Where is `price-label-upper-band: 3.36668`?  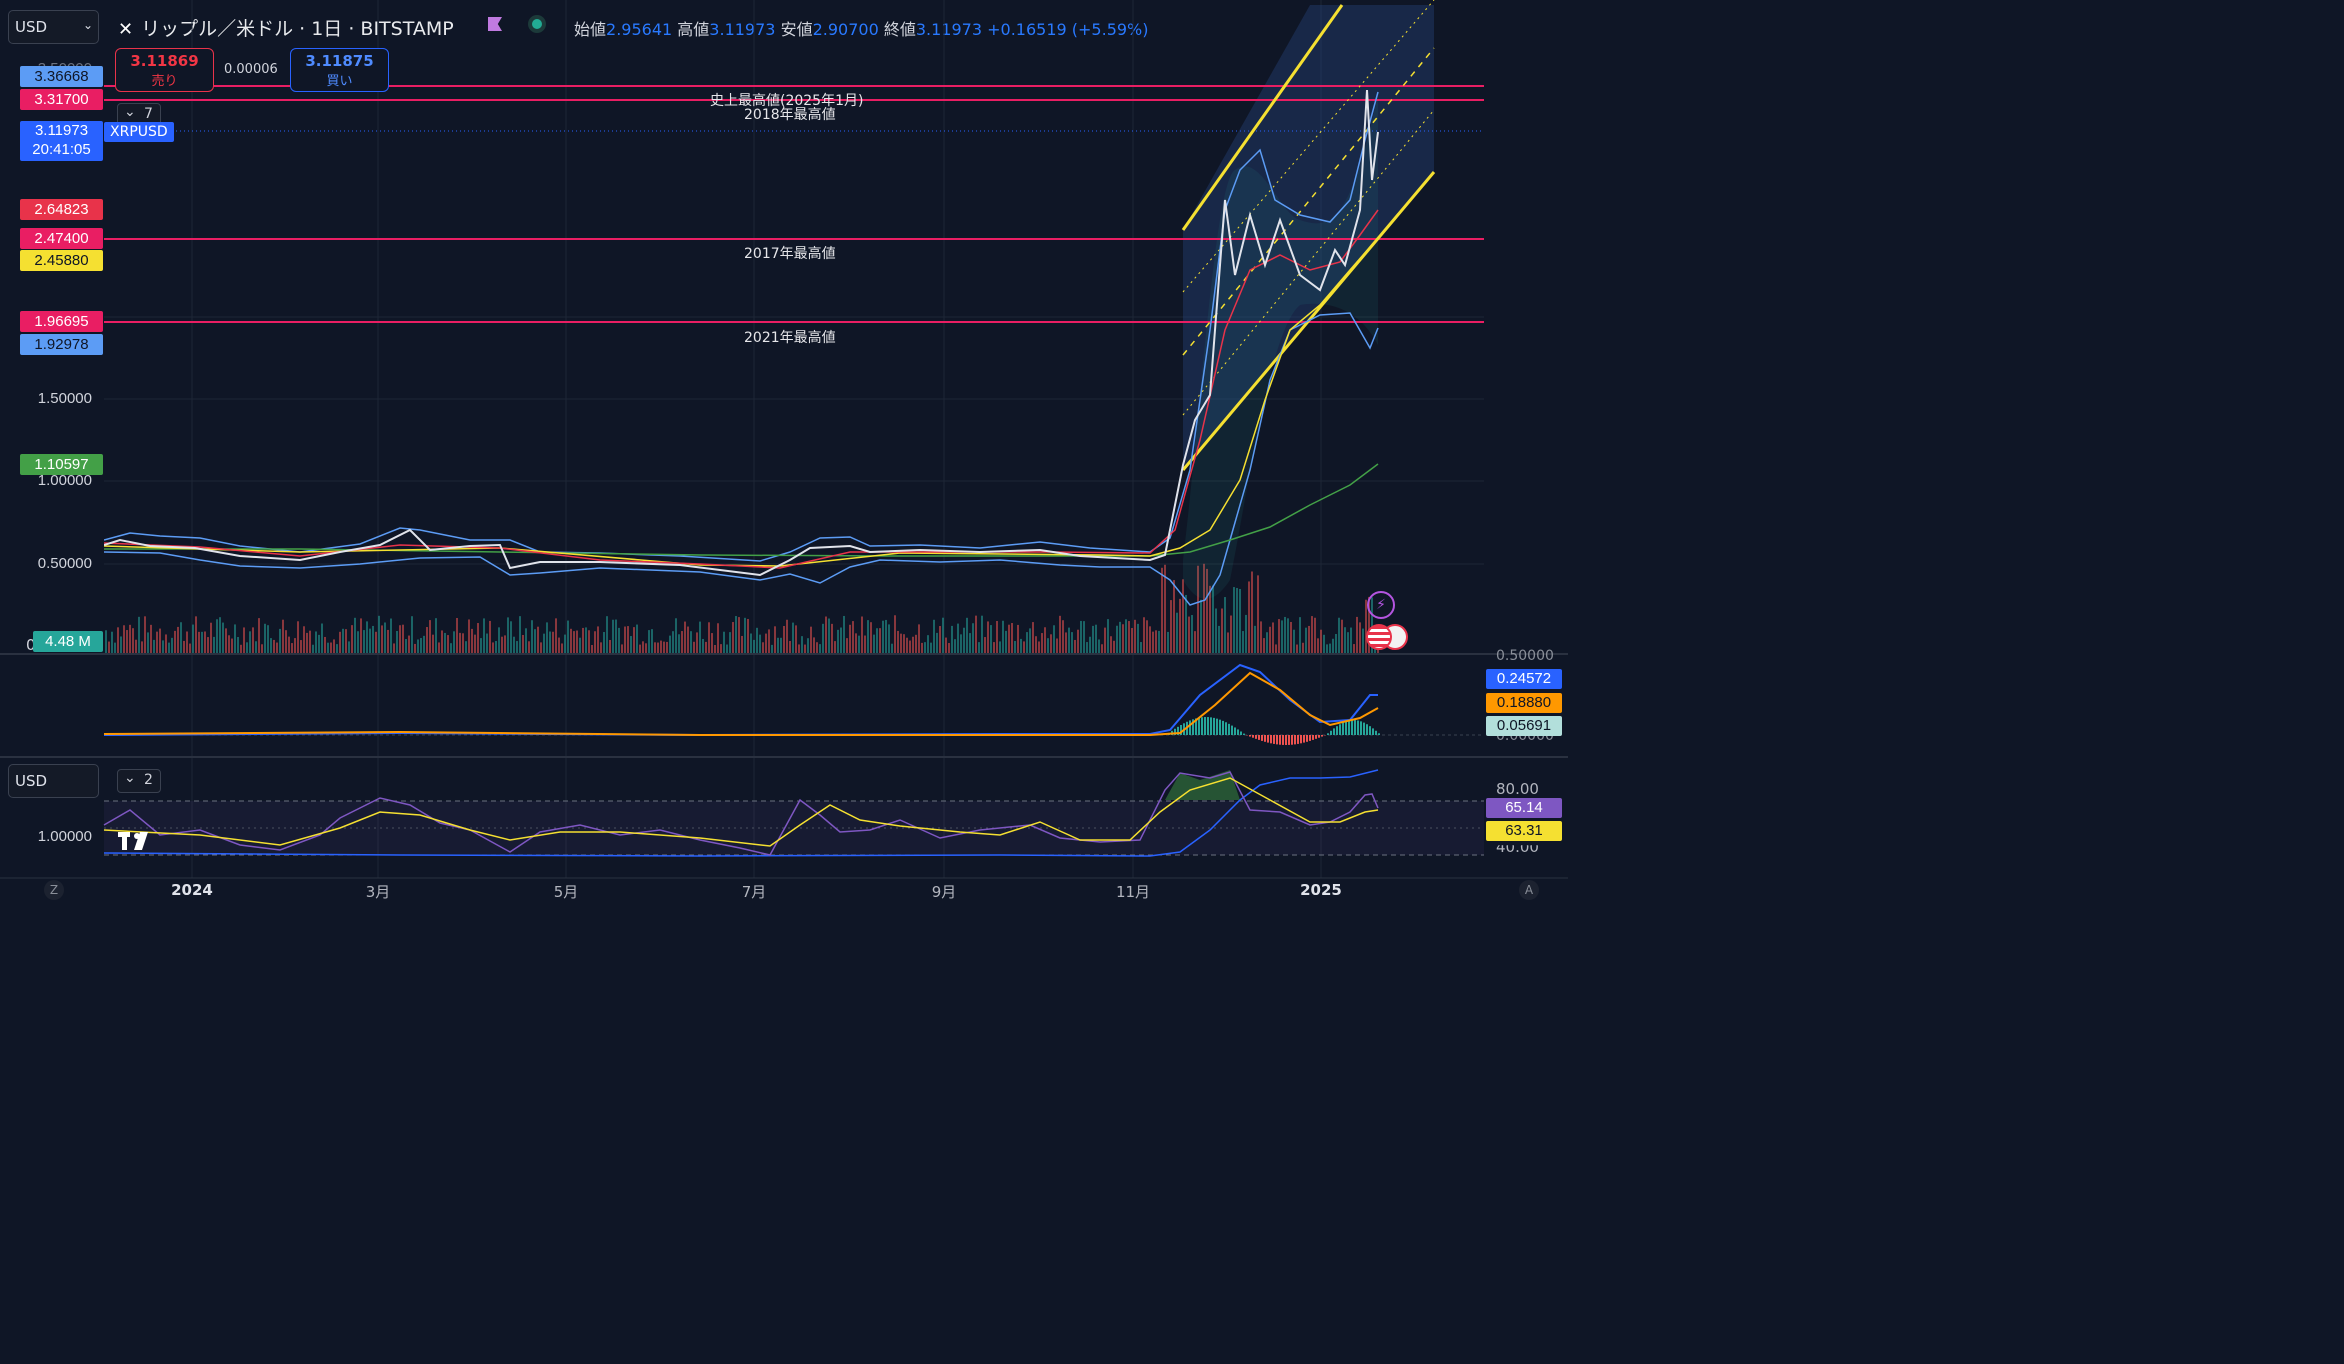
price-label-upper-band: 3.36668 is located at coordinates (61, 76).